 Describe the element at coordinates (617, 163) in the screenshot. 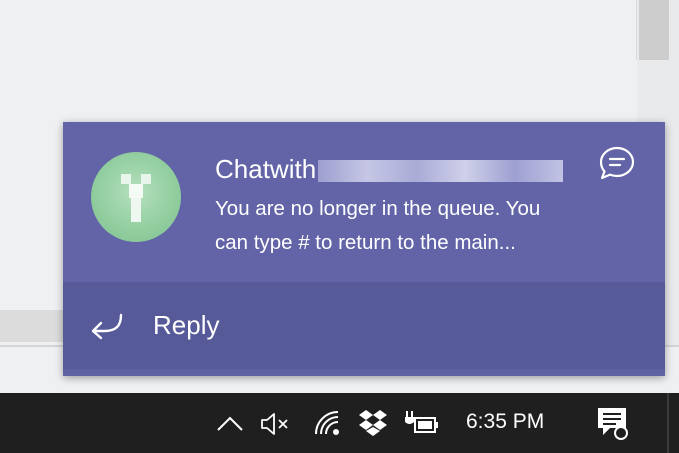

I see `chat-bubble-icon` at that location.